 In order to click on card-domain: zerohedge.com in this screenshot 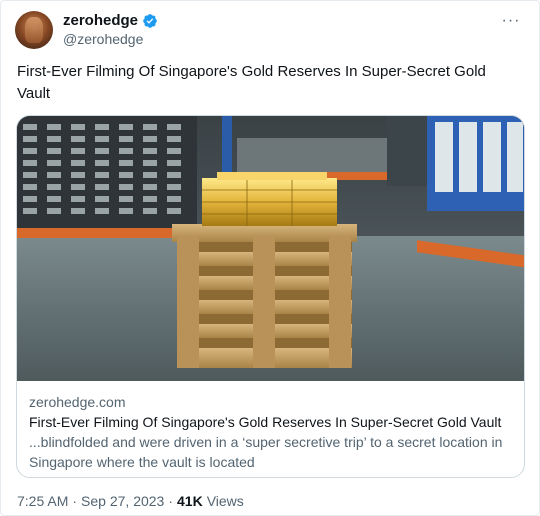, I will do `click(77, 402)`.